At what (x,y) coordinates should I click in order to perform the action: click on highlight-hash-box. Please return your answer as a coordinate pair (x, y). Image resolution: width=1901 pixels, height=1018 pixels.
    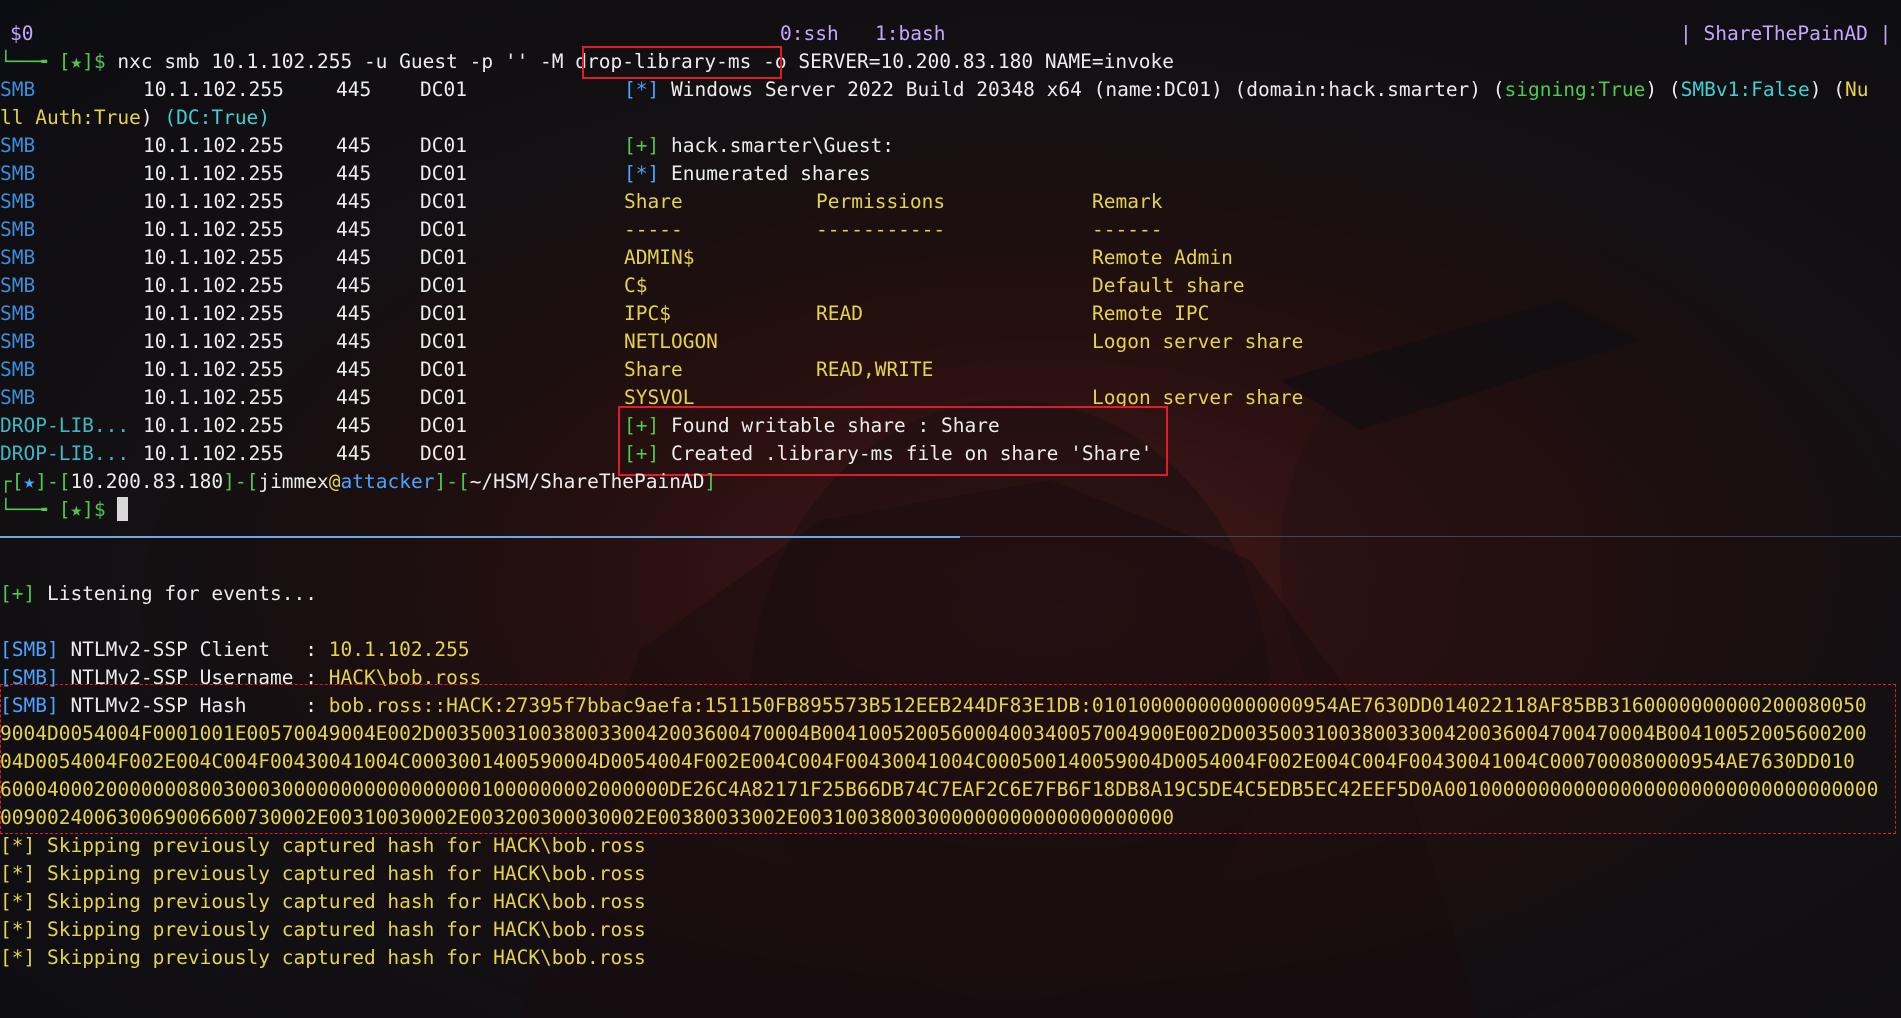
    Looking at the image, I should click on (948, 759).